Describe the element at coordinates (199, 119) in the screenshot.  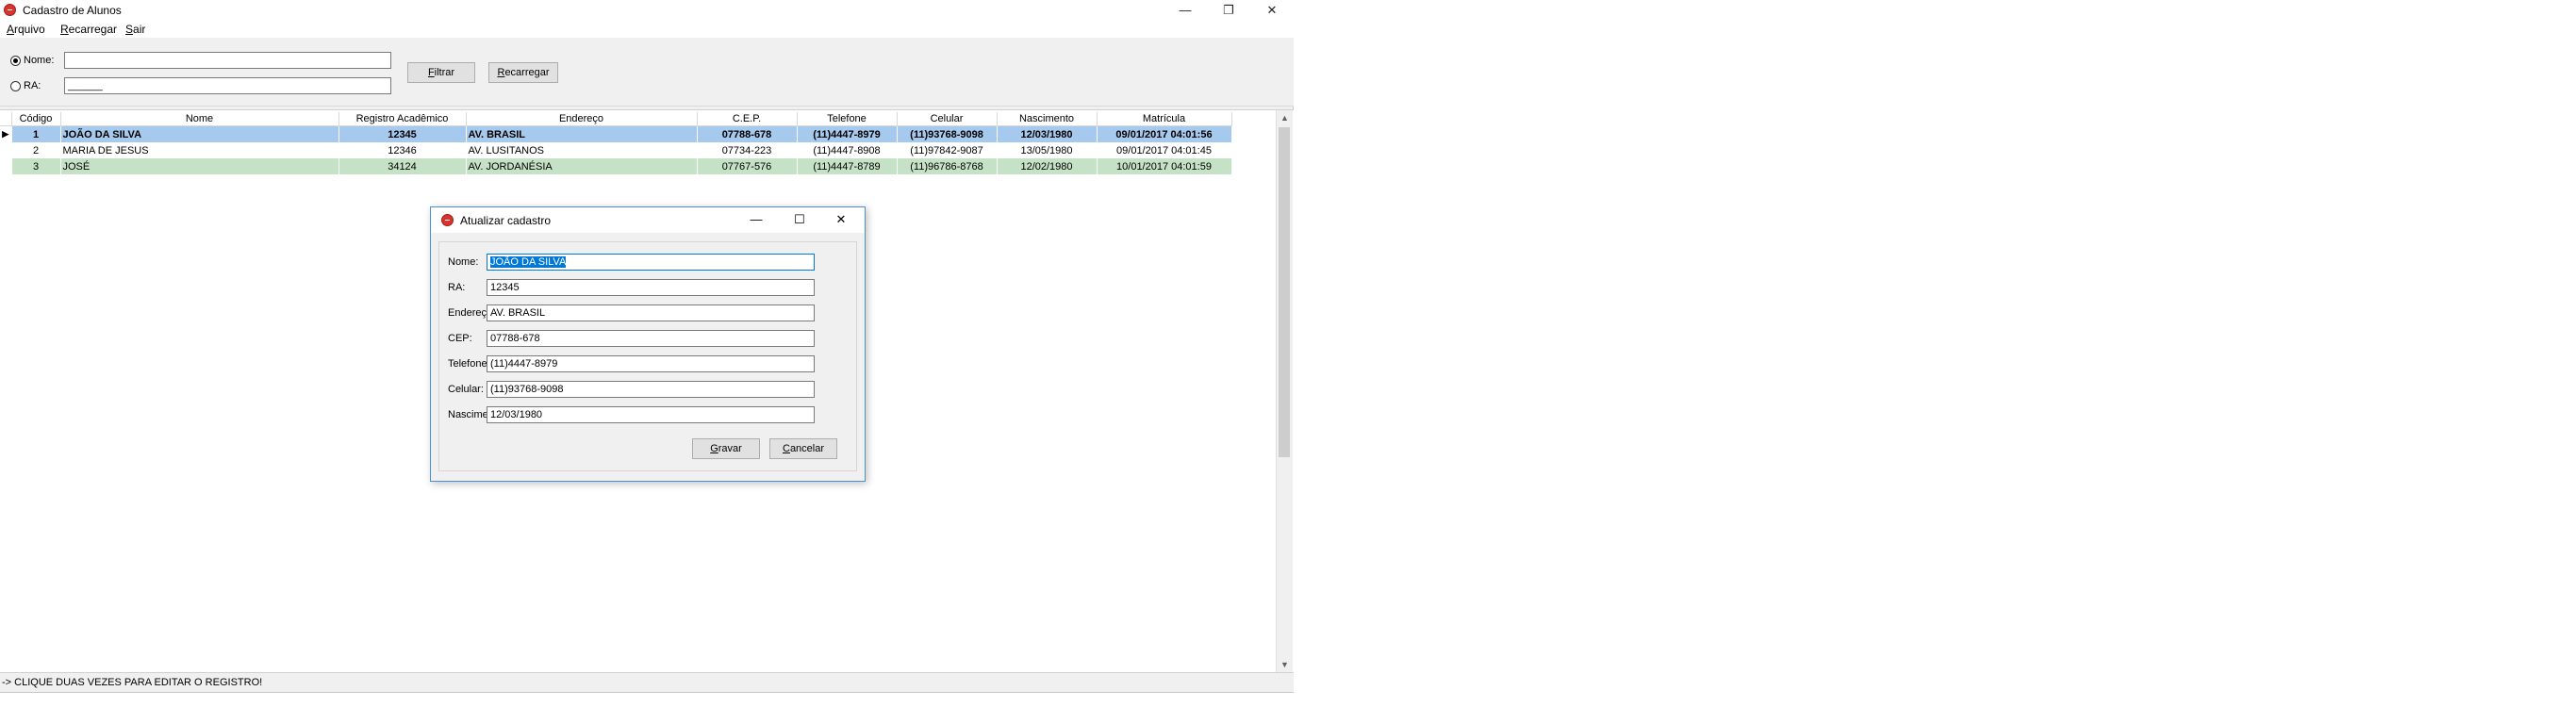
I see `column-header: Nome` at that location.